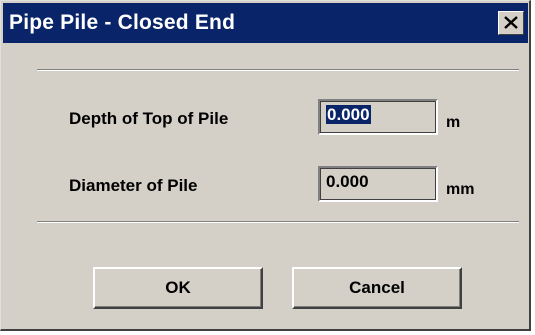 Image resolution: width=535 pixels, height=335 pixels. I want to click on title-bar: Pipe Pile - Closed End, so click(265, 23).